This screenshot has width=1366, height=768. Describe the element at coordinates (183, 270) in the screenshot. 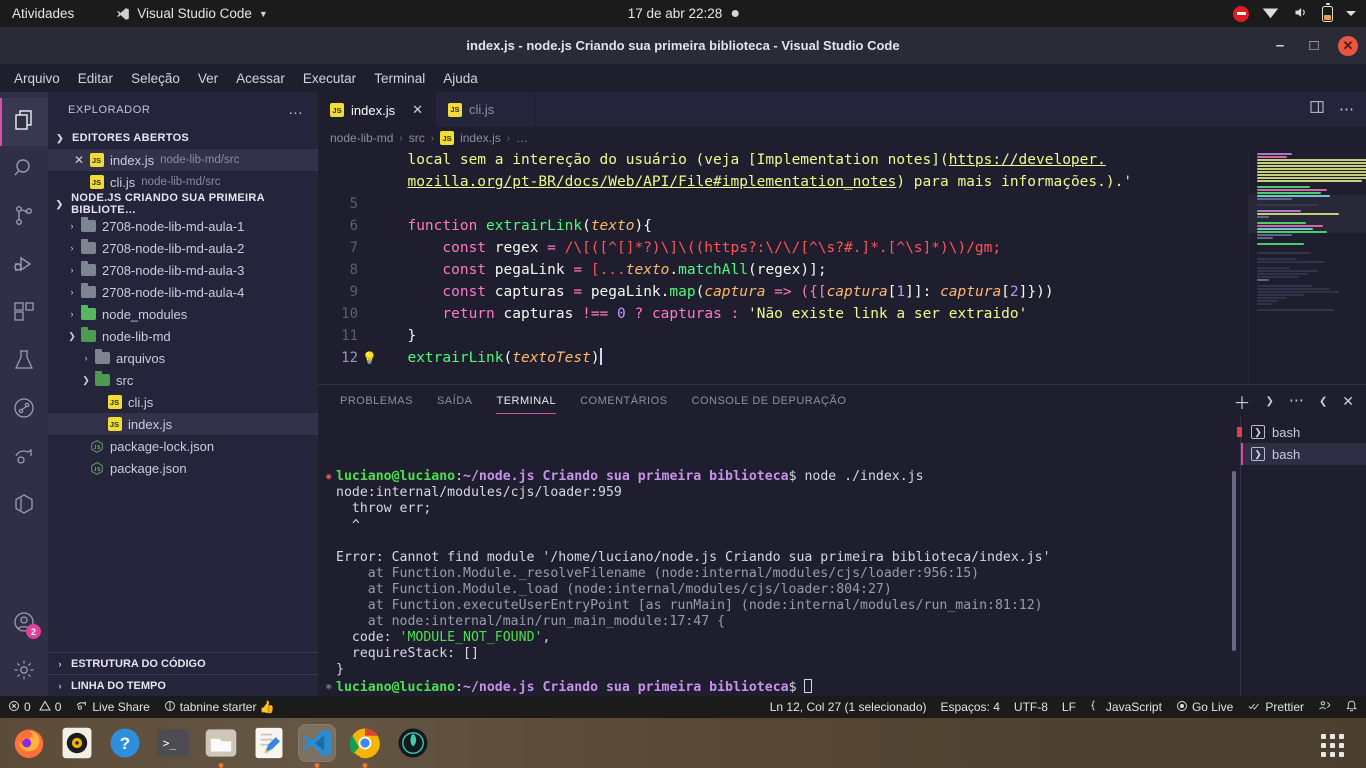

I see `tree-item-aula-3: › 2708-node-lib-md-aula-3` at that location.